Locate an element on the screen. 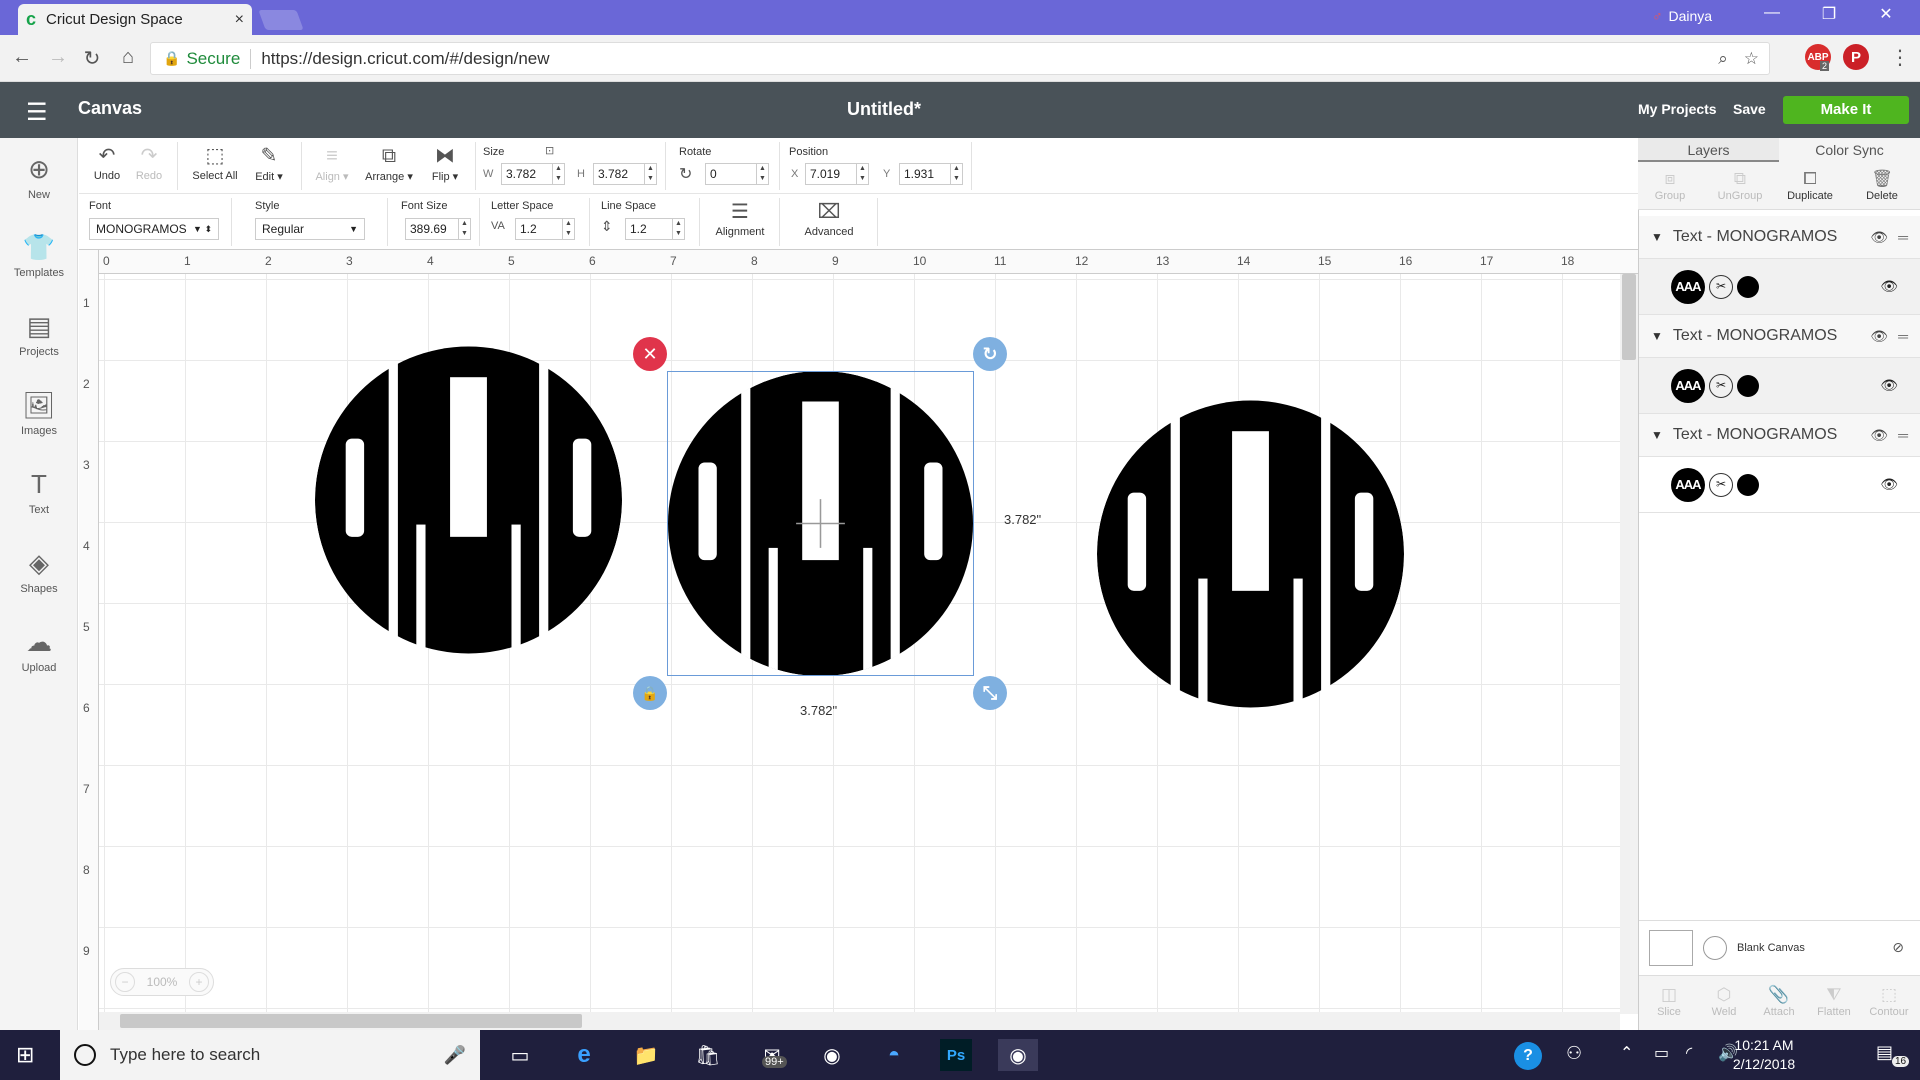  notification-icon: ▤ is located at coordinates (1884, 1052).